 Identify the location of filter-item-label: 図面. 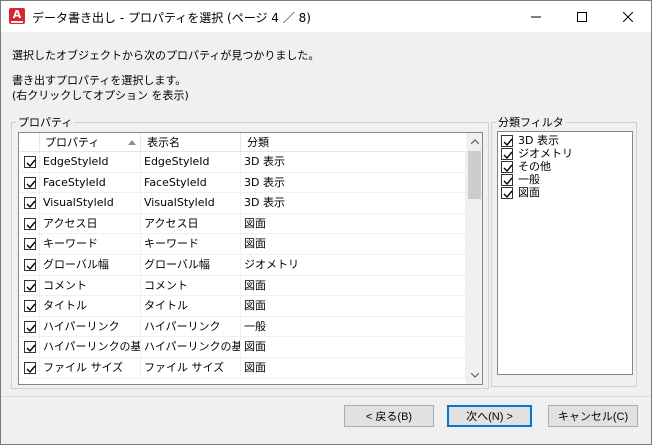
(529, 192).